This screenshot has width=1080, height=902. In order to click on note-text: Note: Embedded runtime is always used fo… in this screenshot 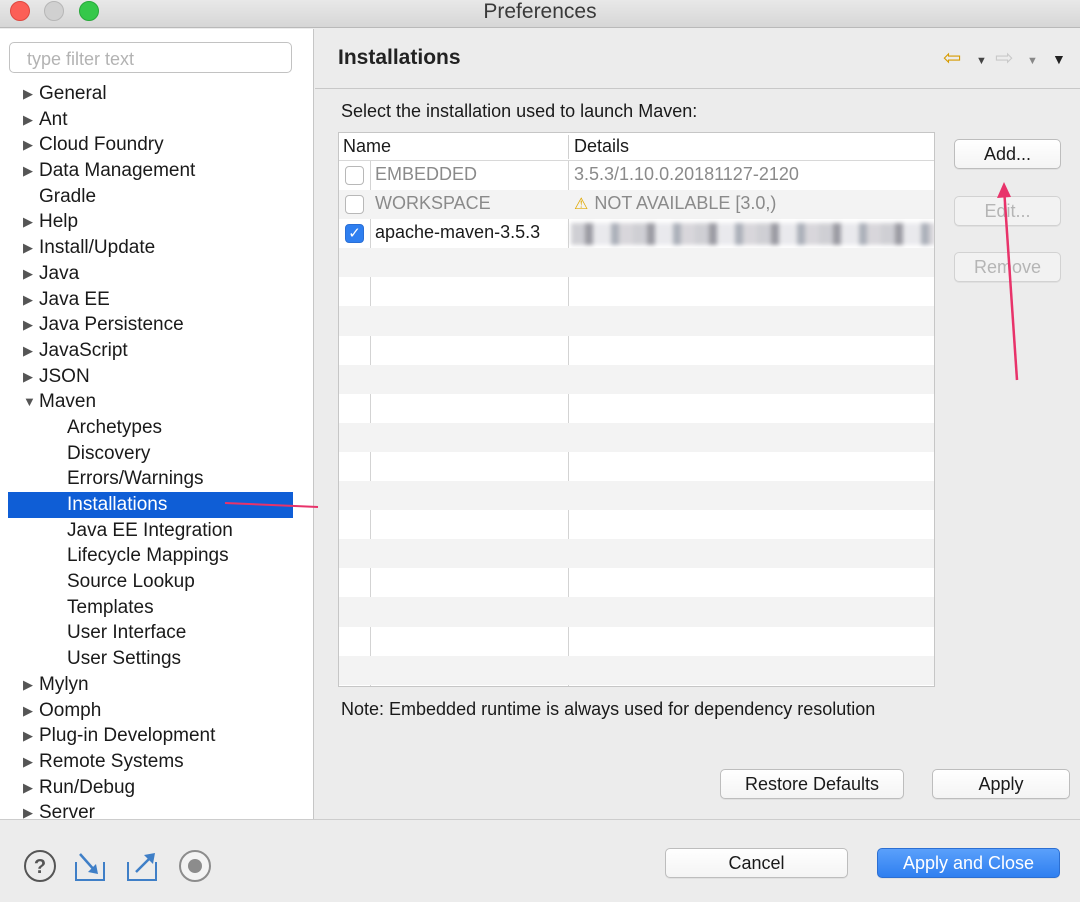, I will do `click(608, 709)`.